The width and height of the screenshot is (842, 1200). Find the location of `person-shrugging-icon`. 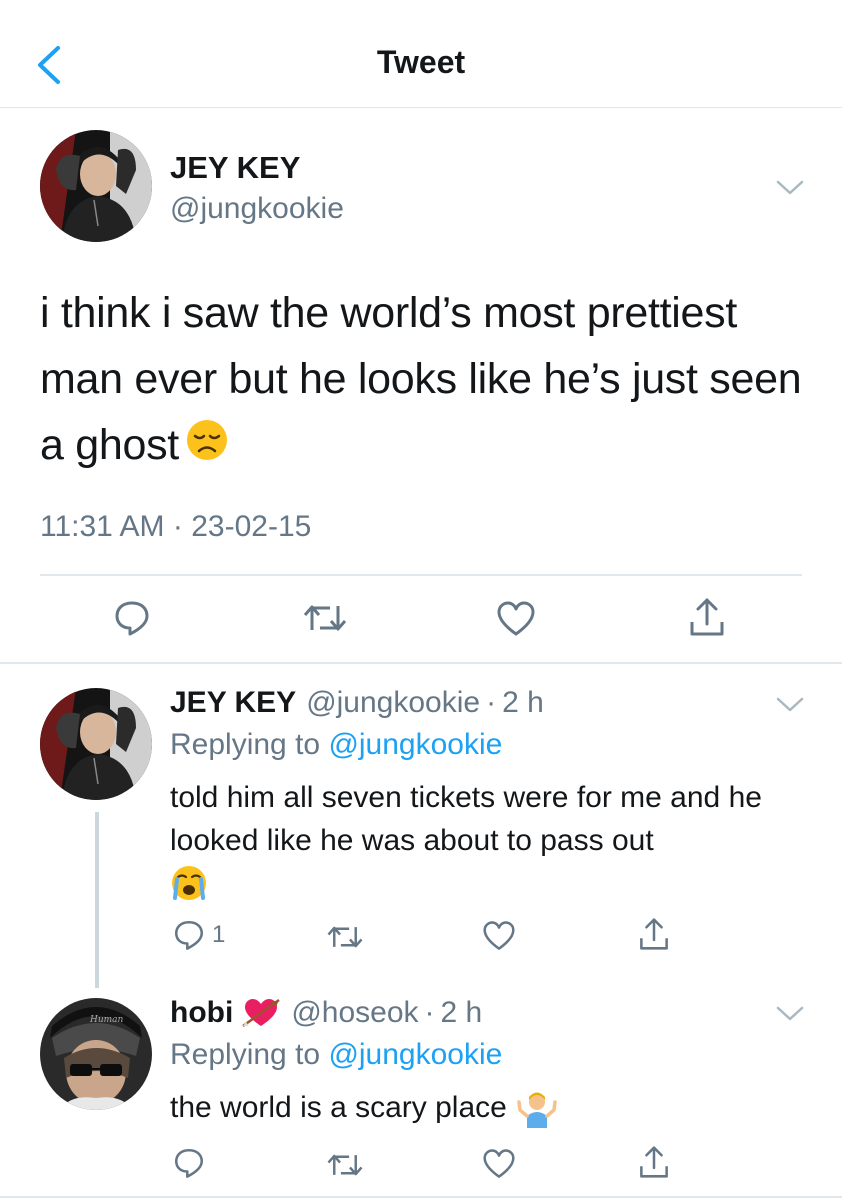

person-shrugging-icon is located at coordinates (537, 1108).